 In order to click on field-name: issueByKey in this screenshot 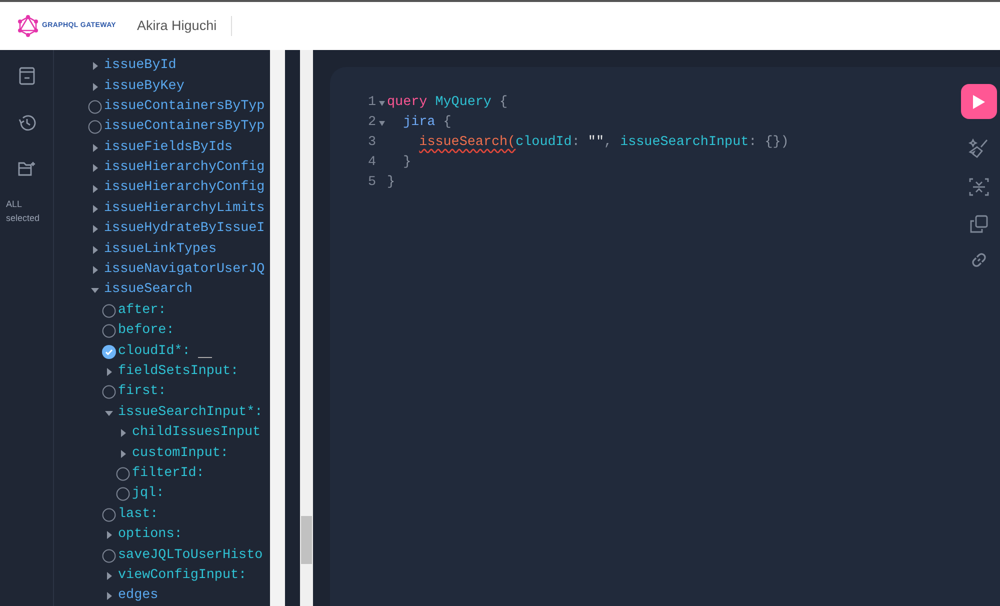, I will do `click(144, 86)`.